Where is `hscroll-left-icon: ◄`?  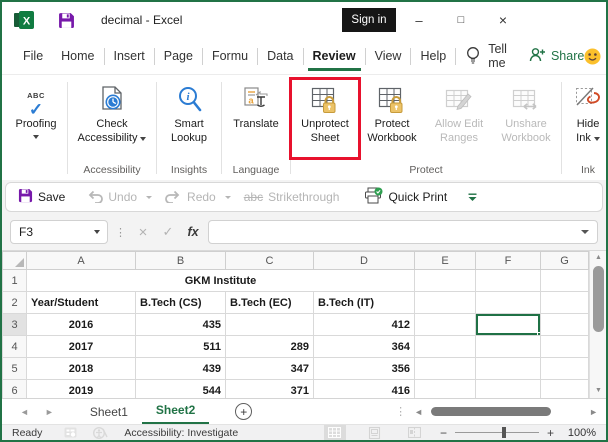 hscroll-left-icon: ◄ is located at coordinates (418, 412).